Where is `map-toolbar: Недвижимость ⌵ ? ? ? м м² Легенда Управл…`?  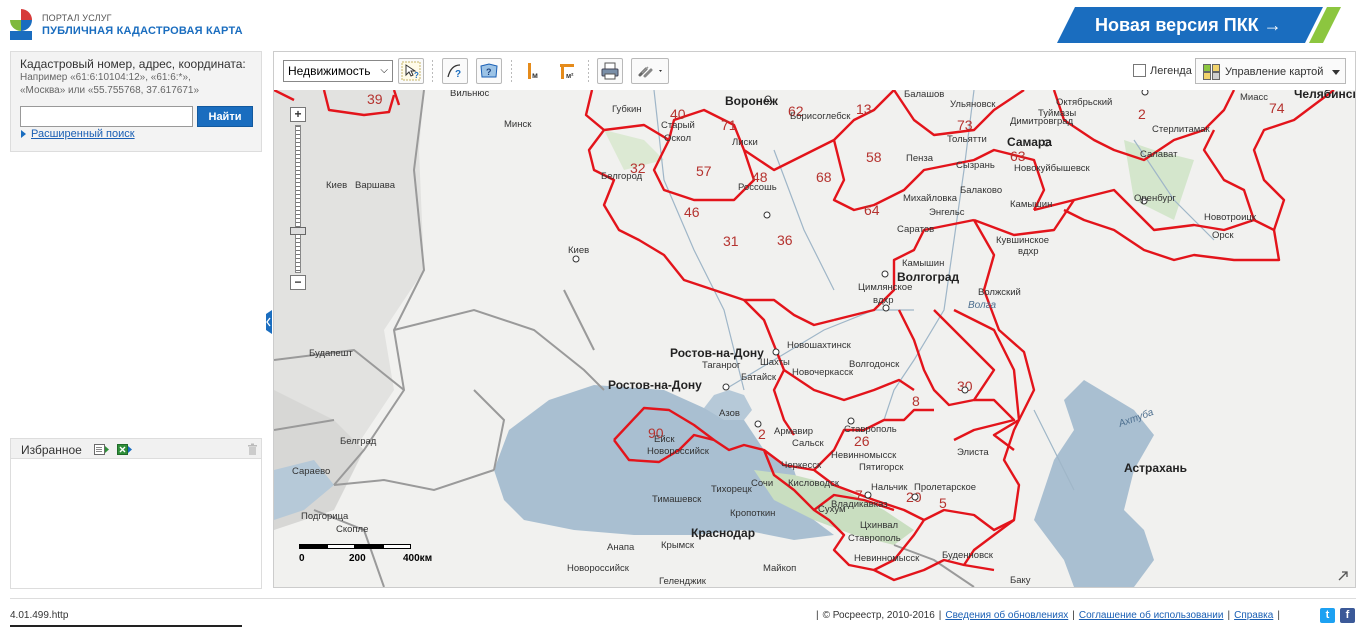 map-toolbar: Недвижимость ⌵ ? ? ? м м² Легенда Управл… is located at coordinates (814, 71).